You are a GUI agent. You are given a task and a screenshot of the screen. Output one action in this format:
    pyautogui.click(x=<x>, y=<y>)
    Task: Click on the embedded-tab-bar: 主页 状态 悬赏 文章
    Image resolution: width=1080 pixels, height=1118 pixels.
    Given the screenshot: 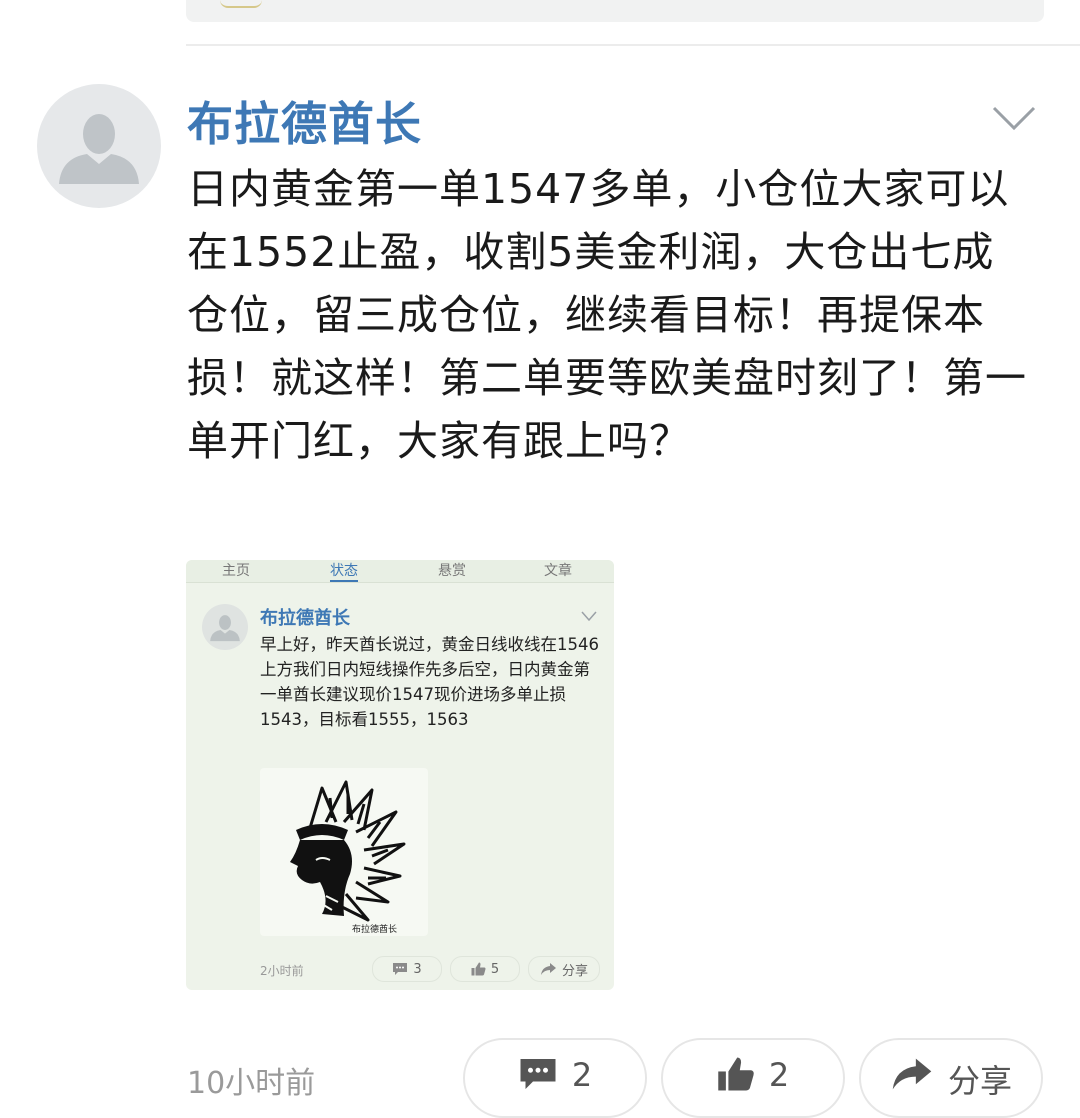 What is the action you would take?
    pyautogui.click(x=400, y=571)
    